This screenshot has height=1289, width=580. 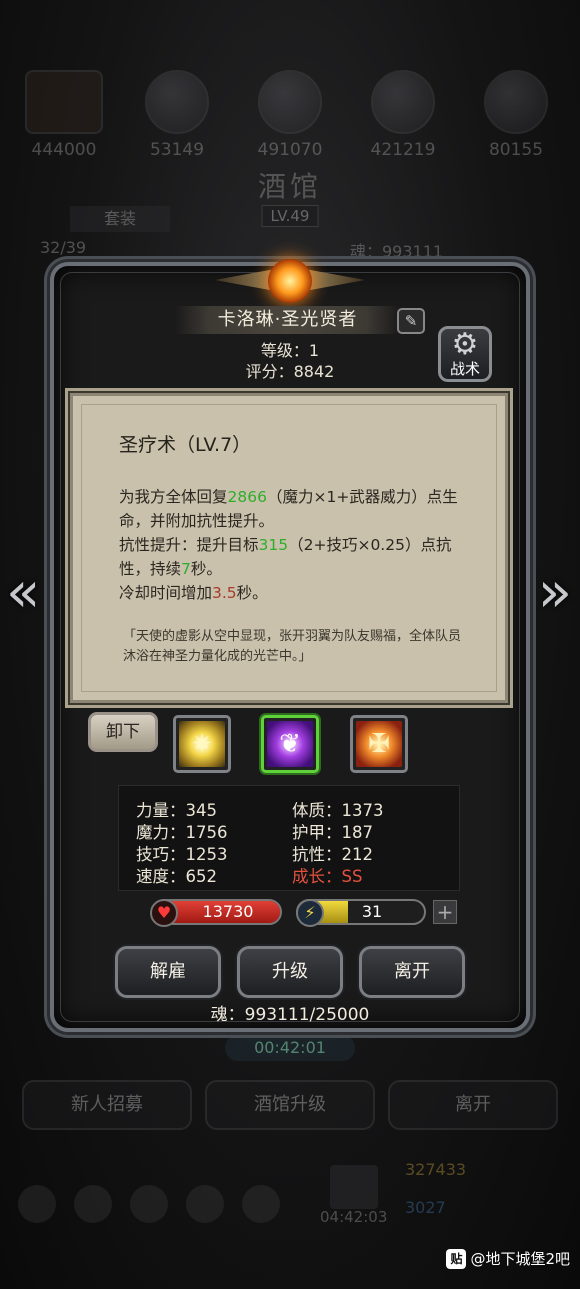 What do you see at coordinates (335, 280) in the screenshot?
I see `emblem-wing-right` at bounding box center [335, 280].